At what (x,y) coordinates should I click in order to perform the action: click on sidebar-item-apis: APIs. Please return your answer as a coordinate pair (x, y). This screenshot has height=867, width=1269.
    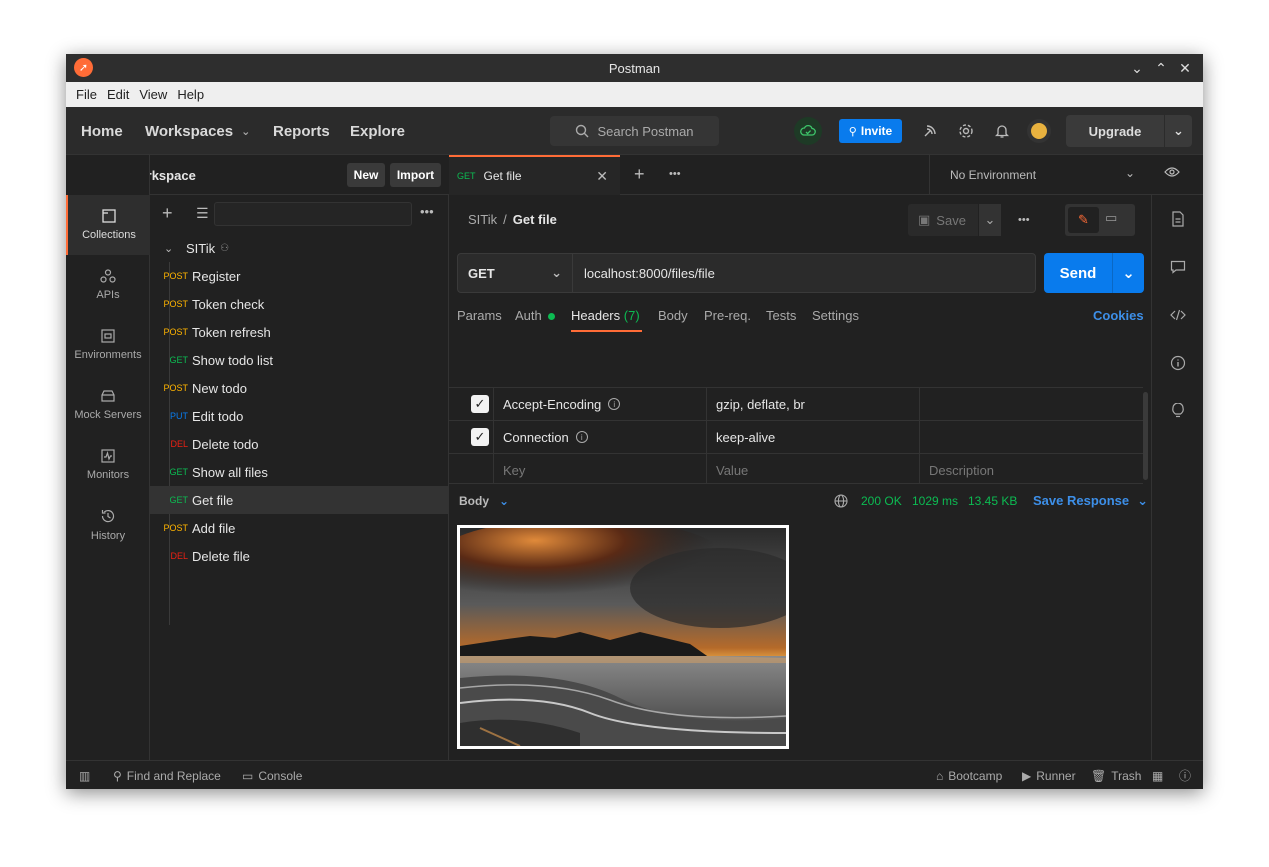
    Looking at the image, I should click on (108, 285).